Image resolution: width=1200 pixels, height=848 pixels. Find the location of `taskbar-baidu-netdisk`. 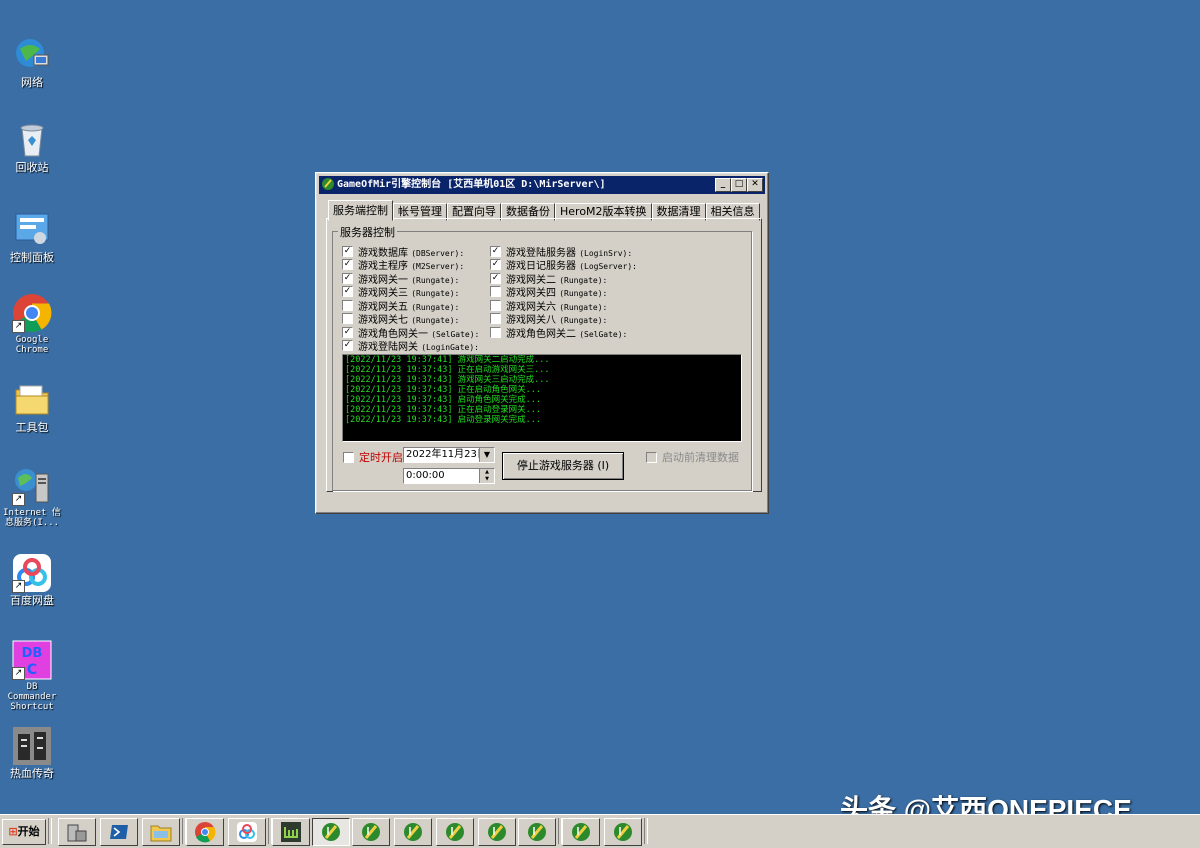

taskbar-baidu-netdisk is located at coordinates (247, 832).